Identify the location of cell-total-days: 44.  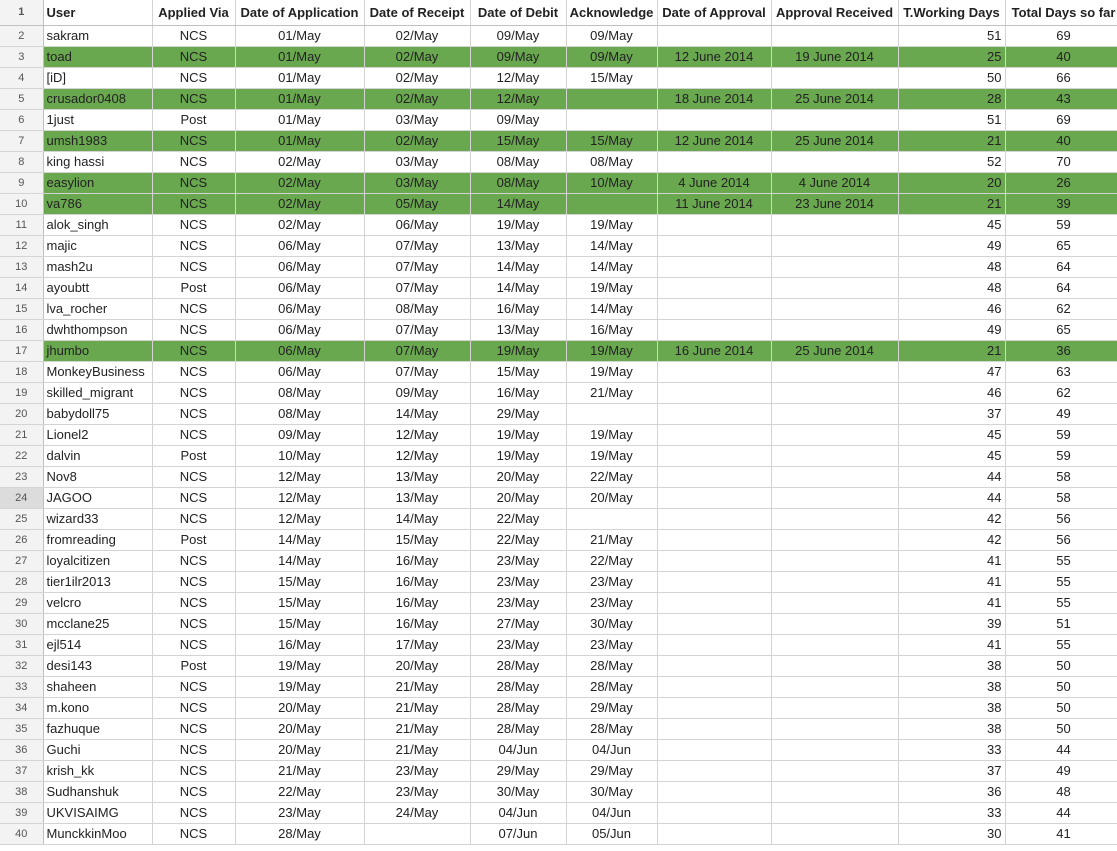
(1061, 813).